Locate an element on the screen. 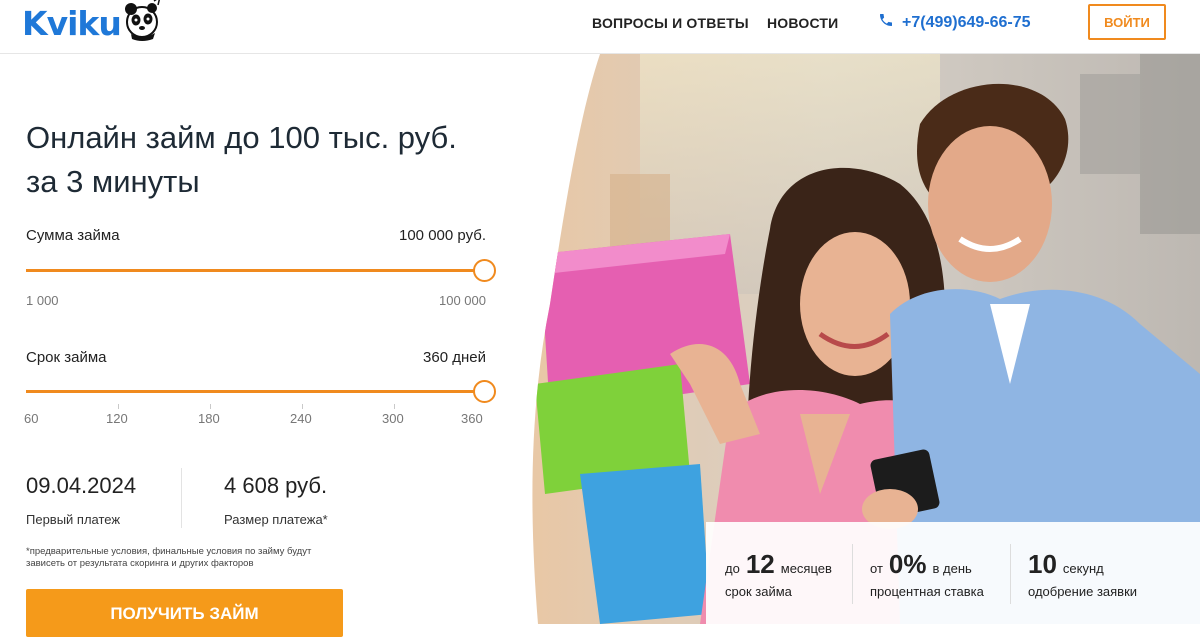 This screenshot has width=1200, height=637. phone-number: +7(499)649-66-75 is located at coordinates (966, 22).